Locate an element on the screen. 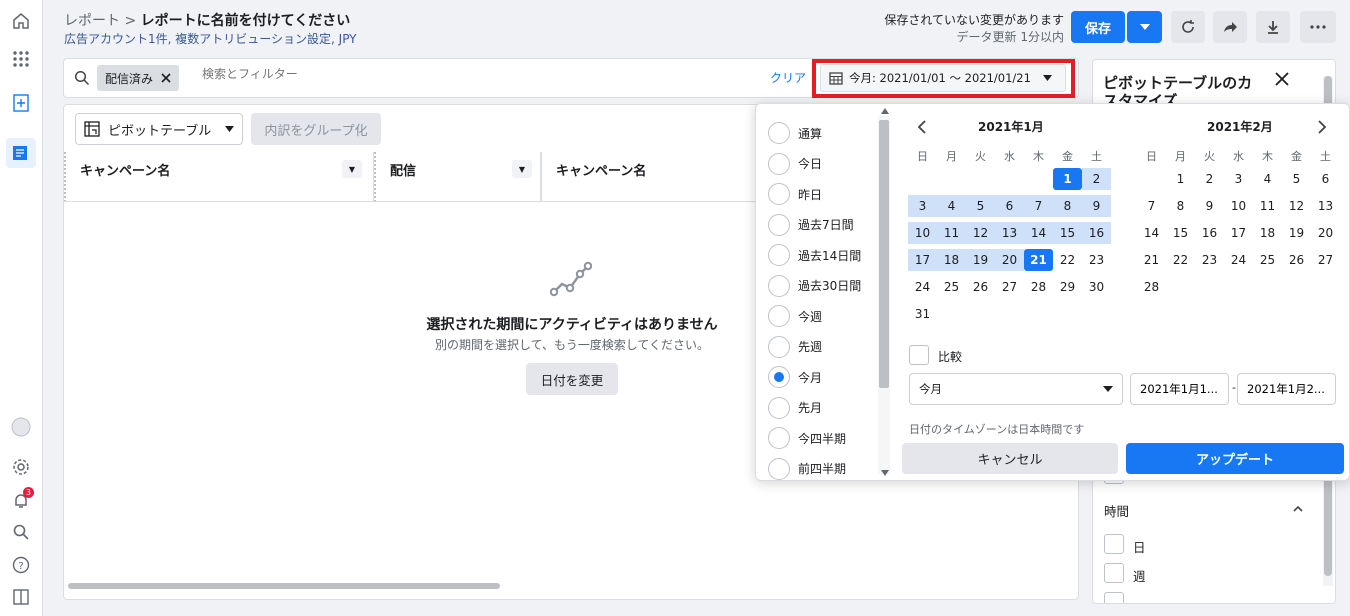 This screenshot has height=616, width=1350. more-options-button is located at coordinates (1318, 27).